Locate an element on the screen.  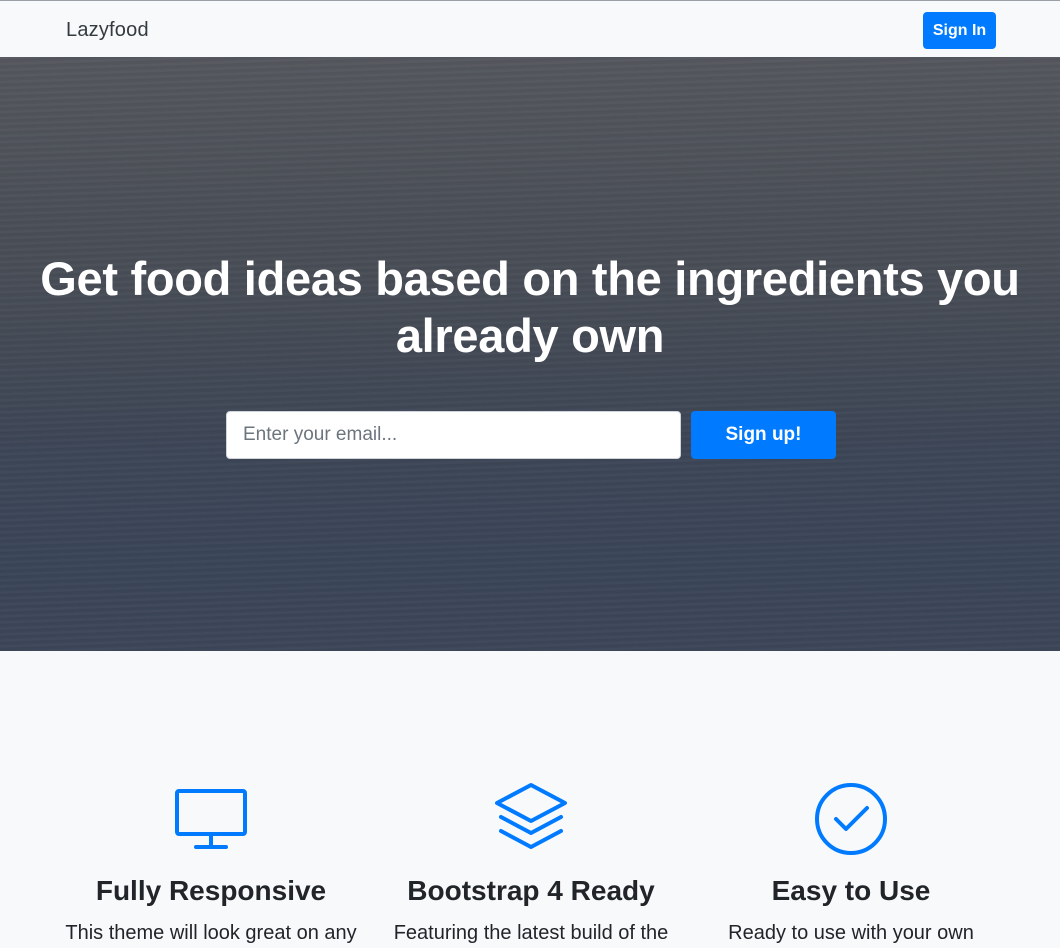
feature-title: Fully Responsive is located at coordinates (211, 890).